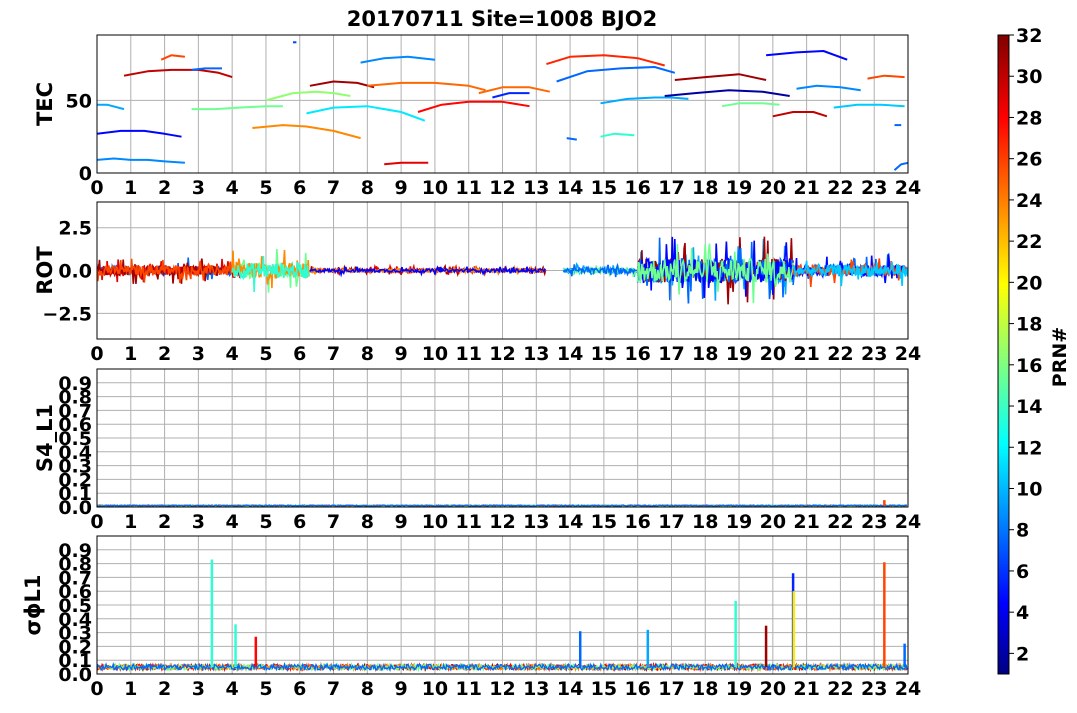 The width and height of the screenshot is (1077, 713). Describe the element at coordinates (265, 689) in the screenshot. I see `sigma-phi-xtick-label: 5` at that location.